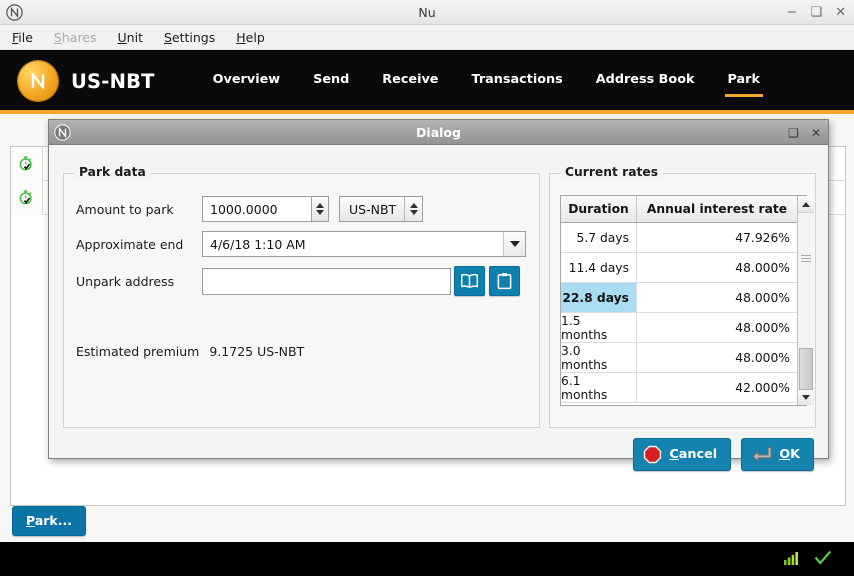  What do you see at coordinates (517, 81) in the screenshot?
I see `nav-link-transactions: Transactions` at bounding box center [517, 81].